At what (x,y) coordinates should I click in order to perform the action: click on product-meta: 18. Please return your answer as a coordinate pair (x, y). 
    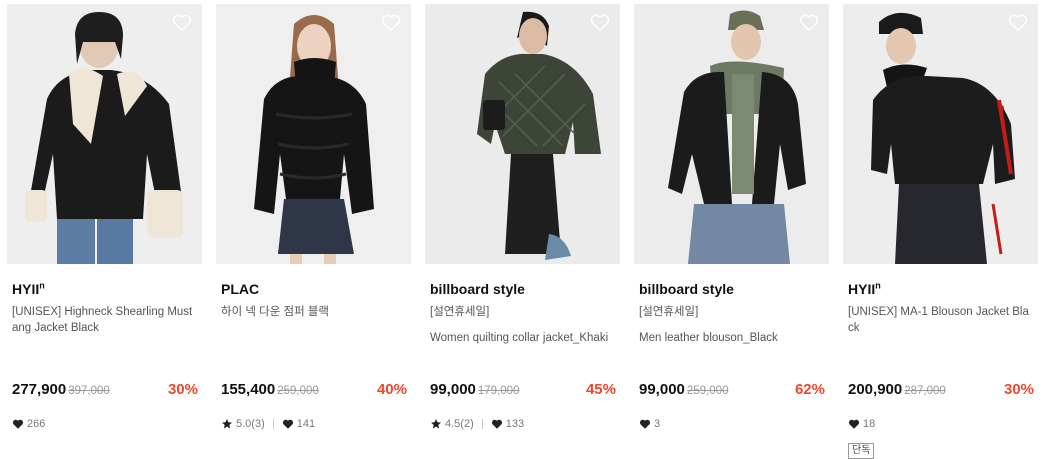
    Looking at the image, I should click on (861, 424).